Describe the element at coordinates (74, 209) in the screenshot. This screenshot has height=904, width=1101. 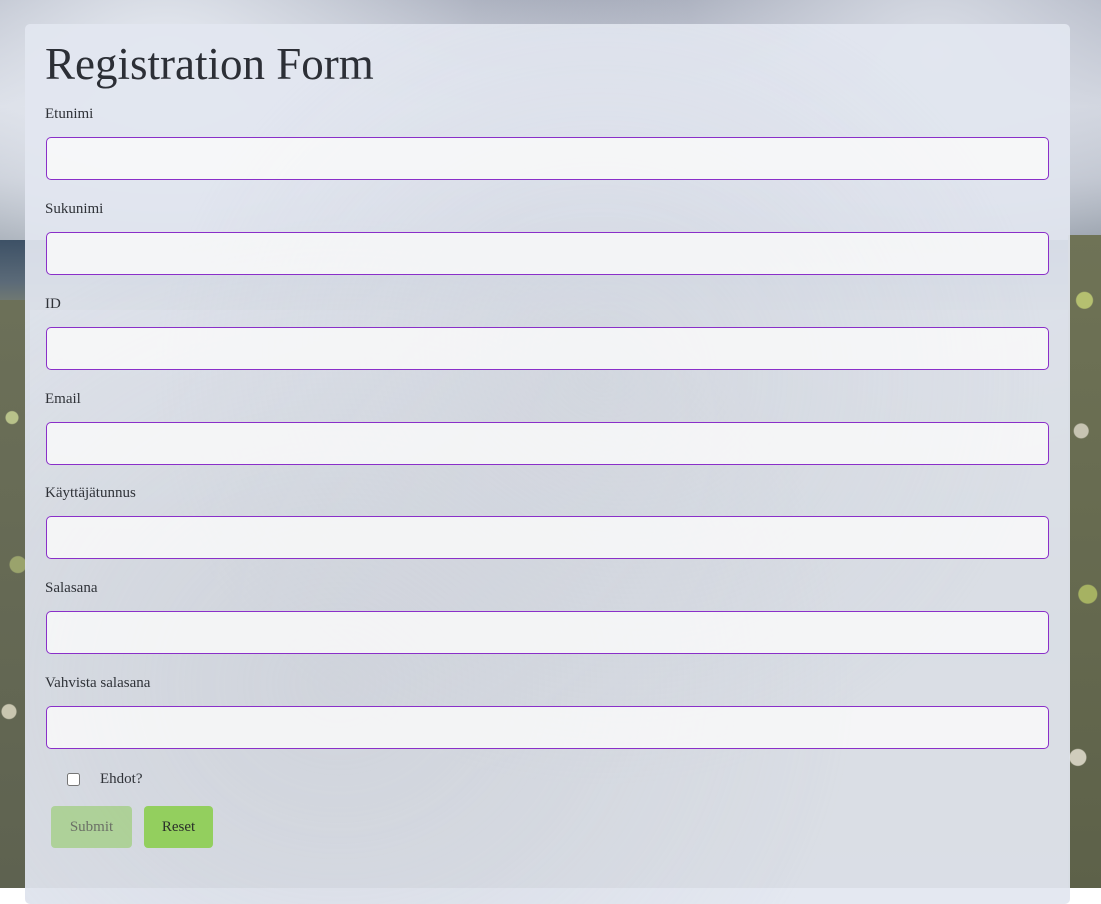
I see `sukunimi-label: Sukunimi` at that location.